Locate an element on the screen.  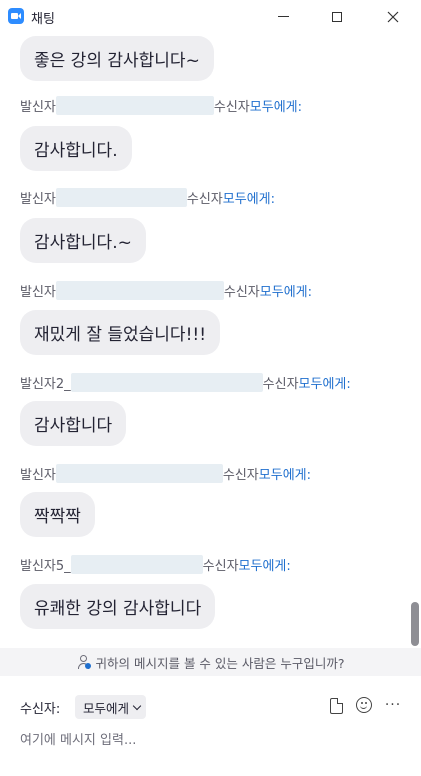
maximize-button is located at coordinates (337, 16).